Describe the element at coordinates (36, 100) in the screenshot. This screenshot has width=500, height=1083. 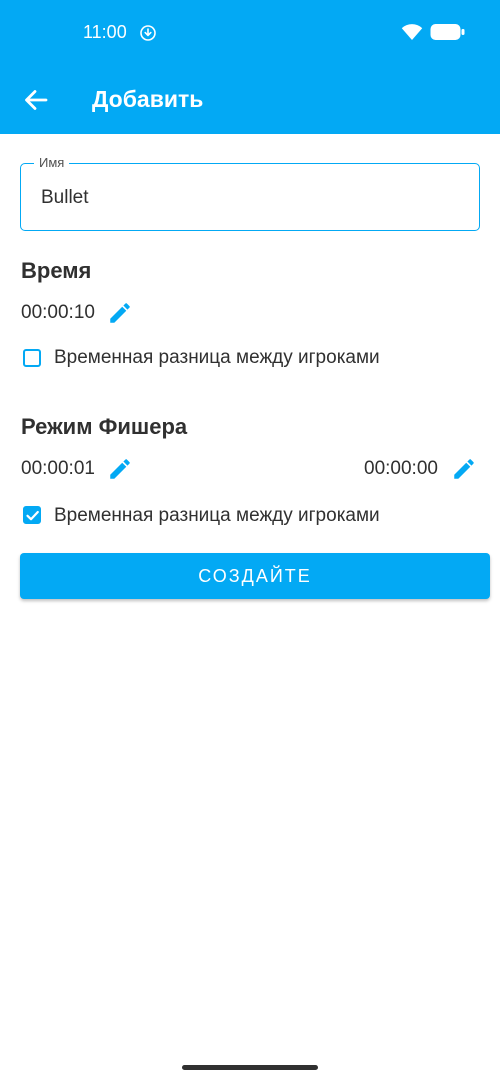
I see `back-arrow-icon` at that location.